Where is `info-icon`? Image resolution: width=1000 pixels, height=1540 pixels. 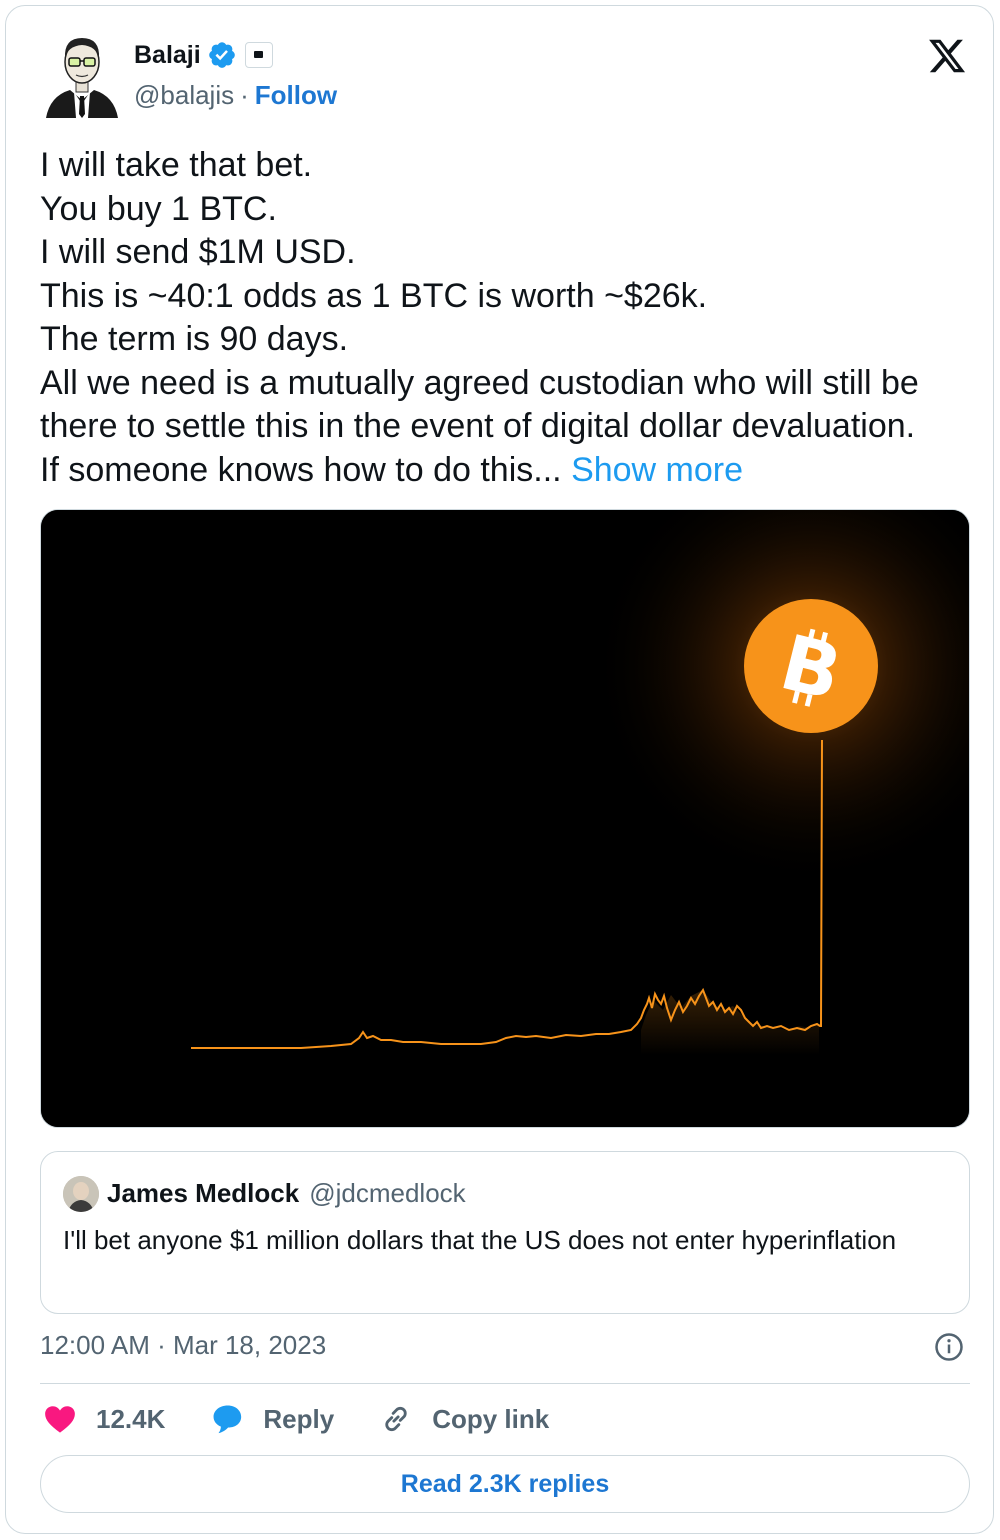 info-icon is located at coordinates (949, 1347).